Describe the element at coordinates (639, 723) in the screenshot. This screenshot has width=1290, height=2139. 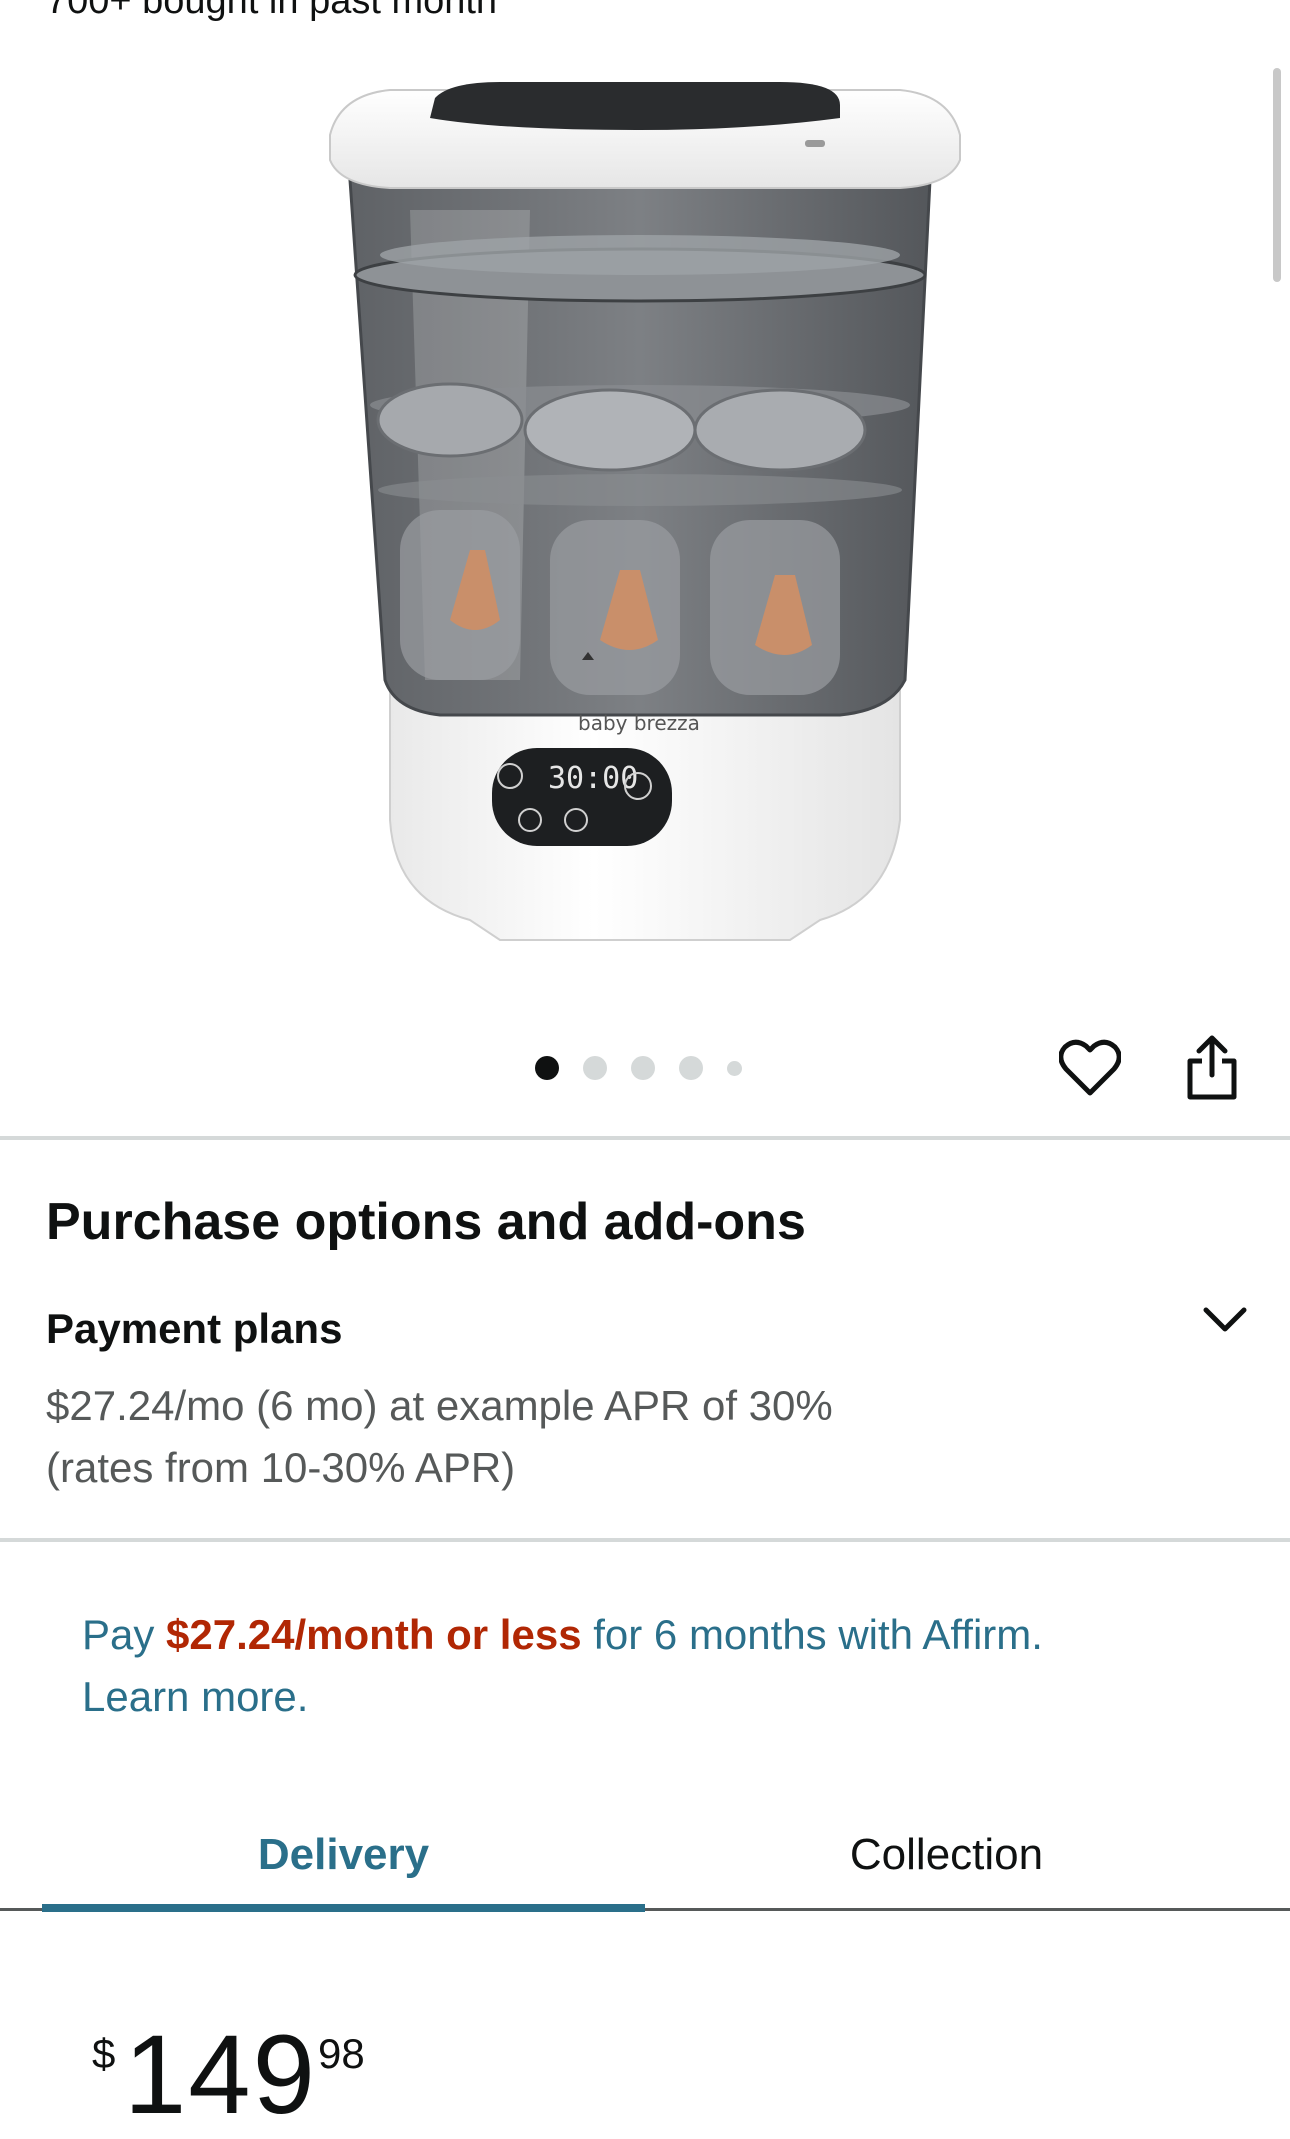
I see `brand-logo: baby brezza` at that location.